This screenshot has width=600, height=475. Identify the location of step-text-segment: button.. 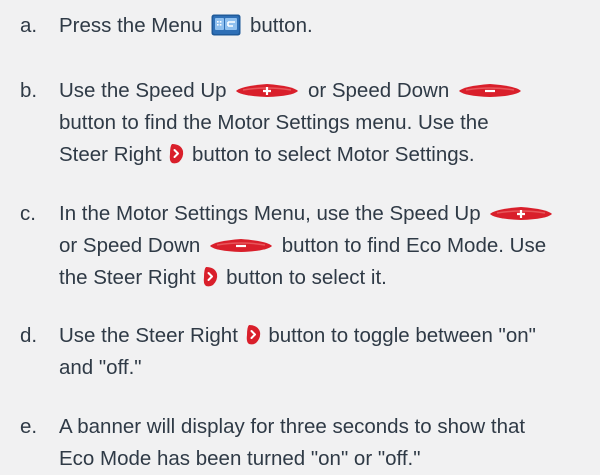
(281, 25).